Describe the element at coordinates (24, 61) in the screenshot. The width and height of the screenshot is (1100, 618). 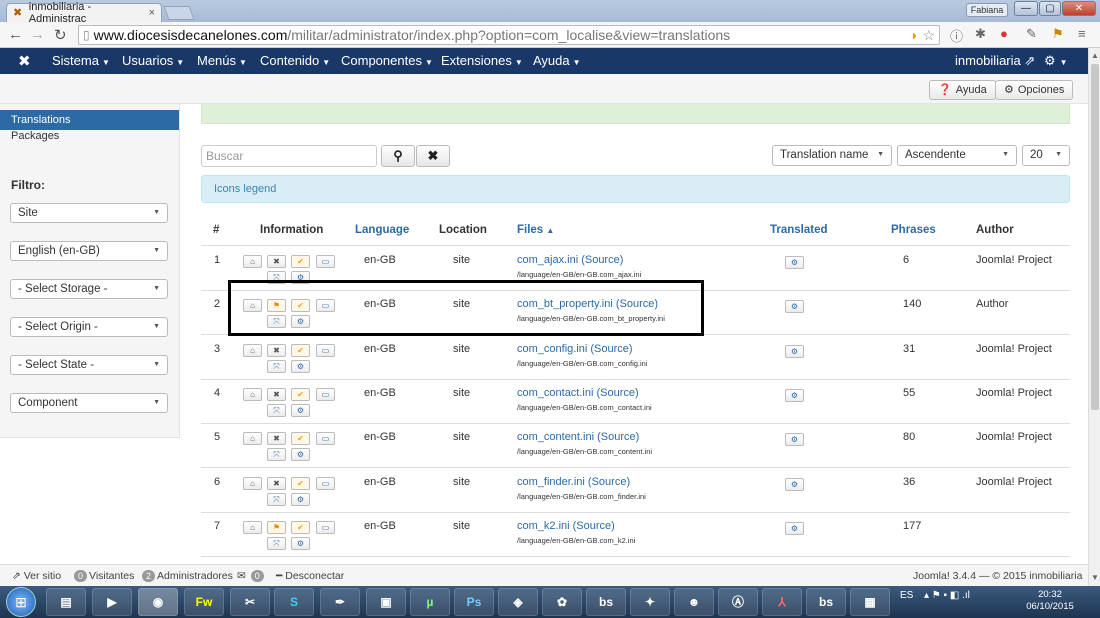
I see `joomla-logo-icon: ✖` at that location.